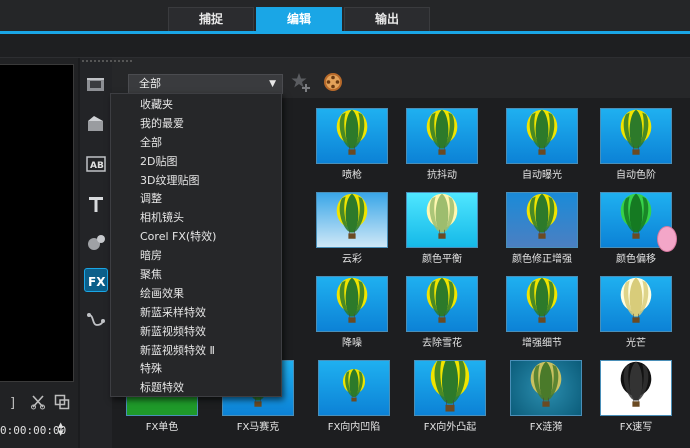  I want to click on effect-label: 颜色偏移, so click(636, 259).